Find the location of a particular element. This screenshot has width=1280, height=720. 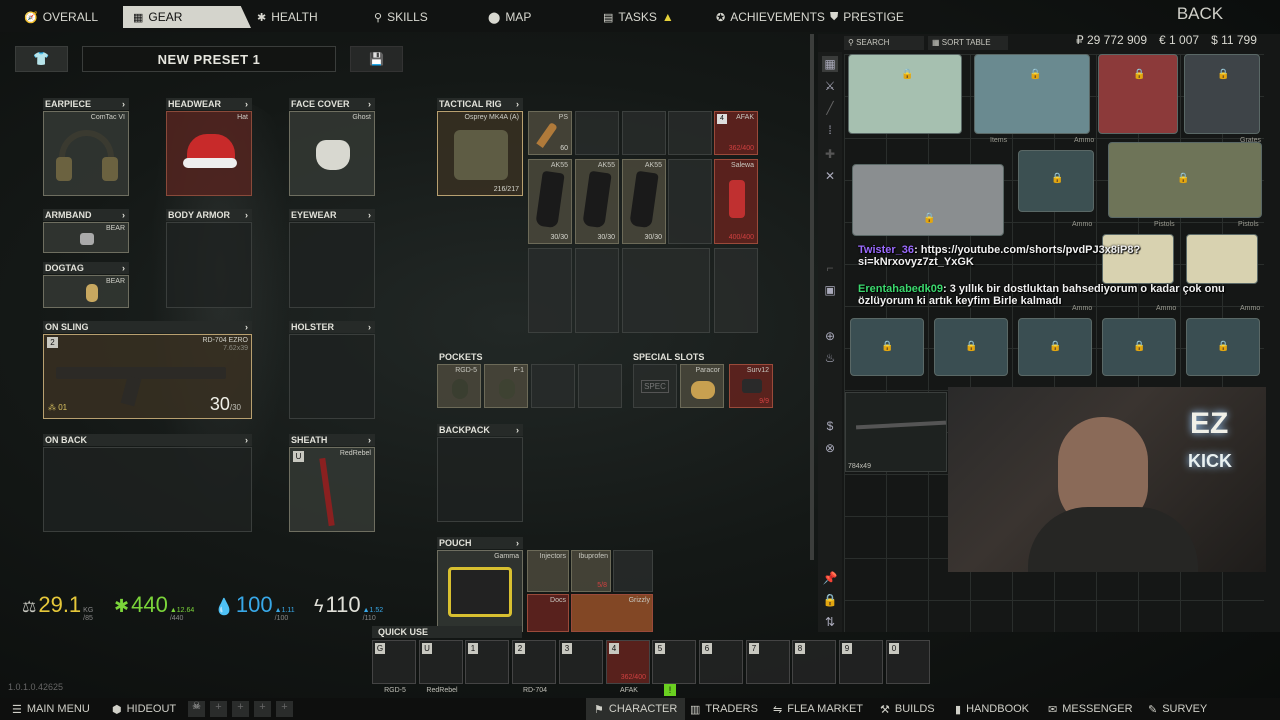

holster-slot is located at coordinates (332, 376).